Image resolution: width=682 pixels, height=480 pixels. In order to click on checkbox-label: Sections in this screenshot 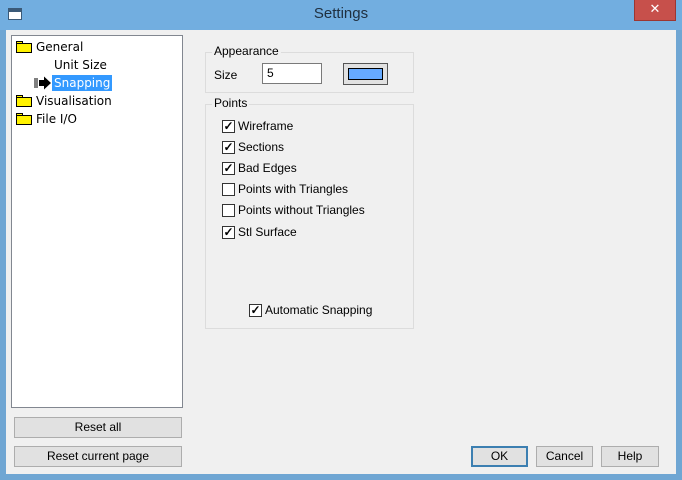, I will do `click(261, 147)`.